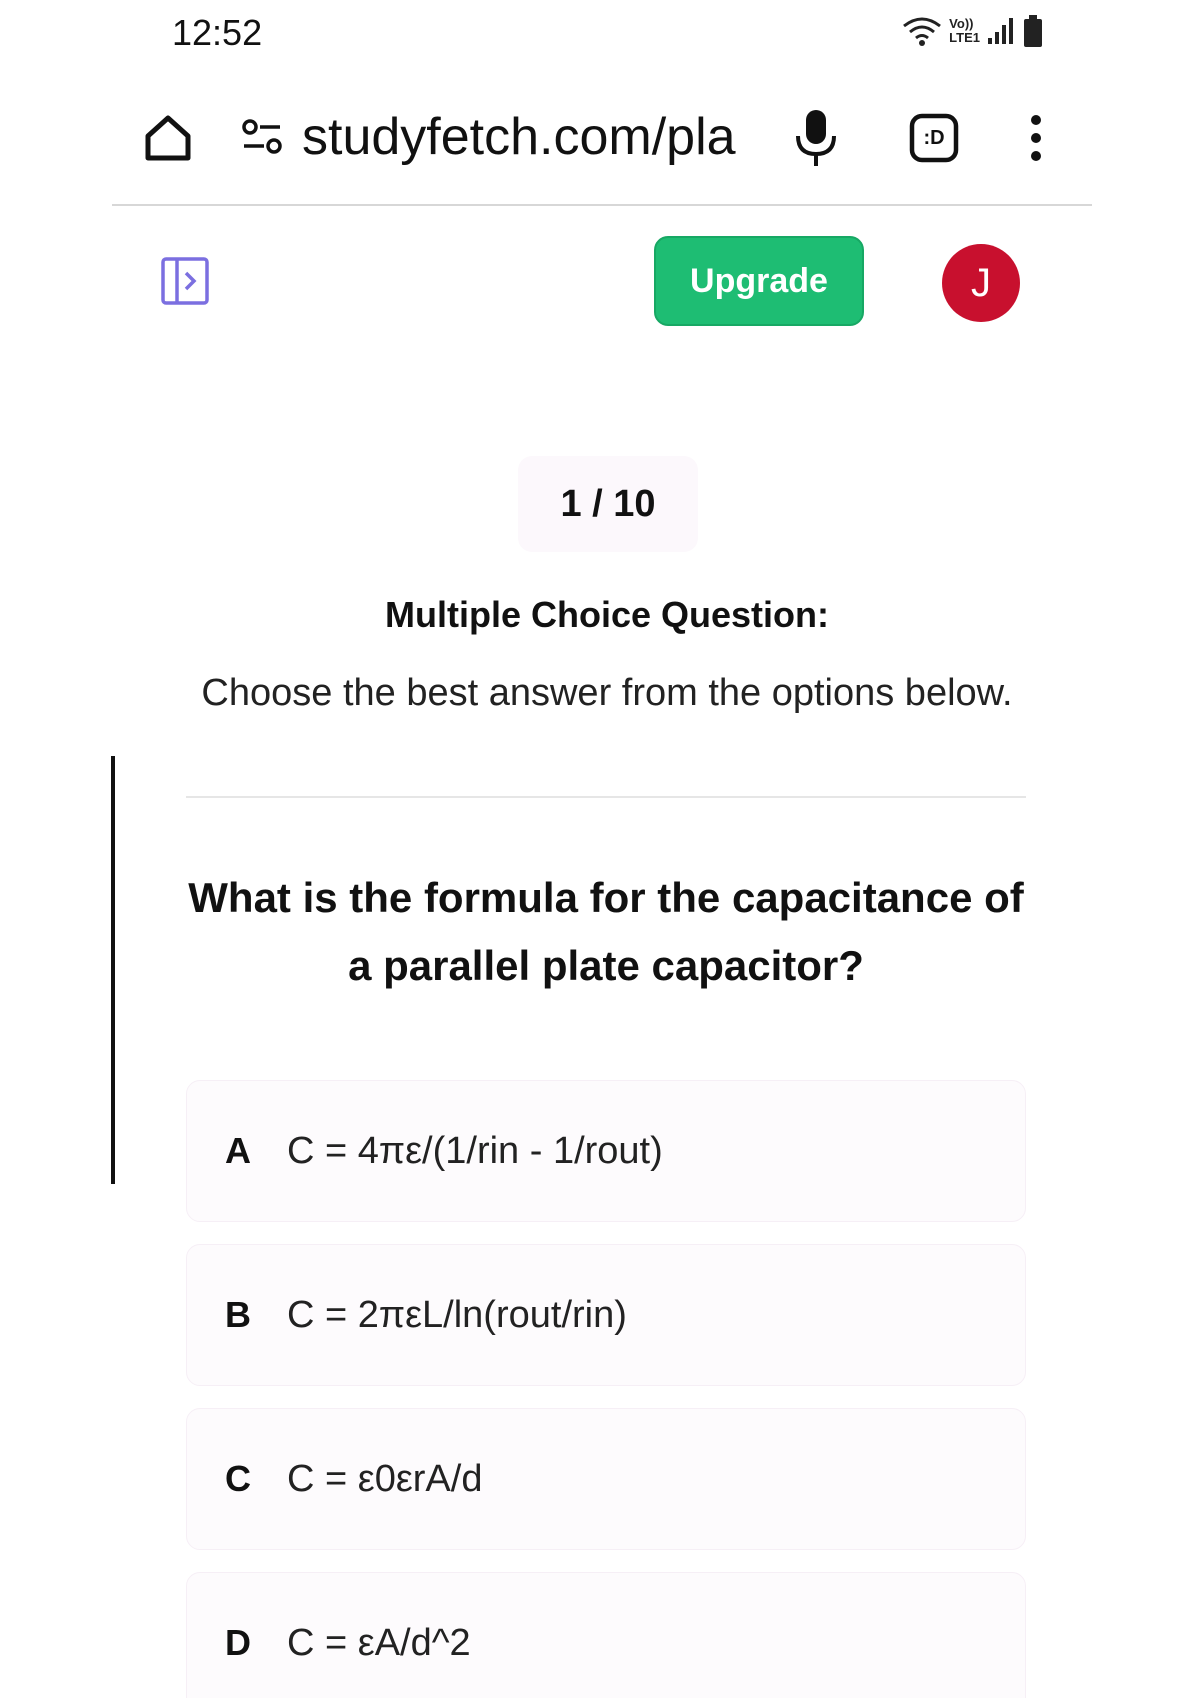 The height and width of the screenshot is (1698, 1200). I want to click on voice-search-button, so click(816, 139).